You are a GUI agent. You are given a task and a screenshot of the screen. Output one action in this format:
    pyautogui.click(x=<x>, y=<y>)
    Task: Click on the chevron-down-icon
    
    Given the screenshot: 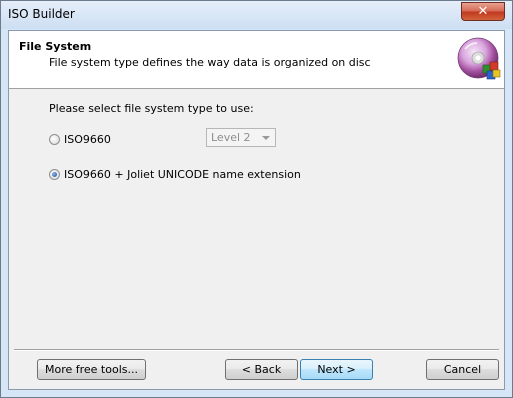 What is the action you would take?
    pyautogui.click(x=266, y=138)
    